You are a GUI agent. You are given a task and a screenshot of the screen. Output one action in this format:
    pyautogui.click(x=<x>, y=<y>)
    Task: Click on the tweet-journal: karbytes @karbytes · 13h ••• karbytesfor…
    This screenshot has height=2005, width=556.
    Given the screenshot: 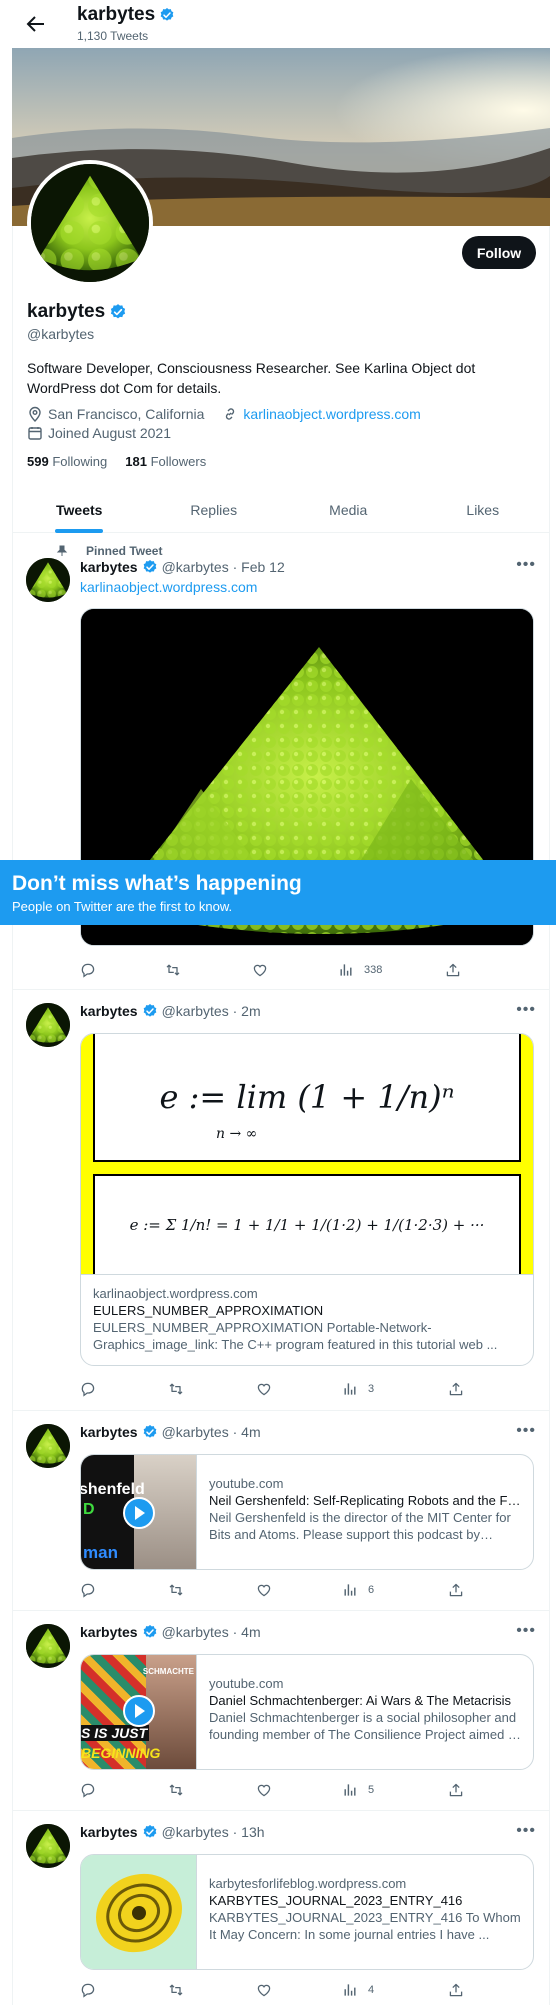 What is the action you would take?
    pyautogui.click(x=281, y=1908)
    